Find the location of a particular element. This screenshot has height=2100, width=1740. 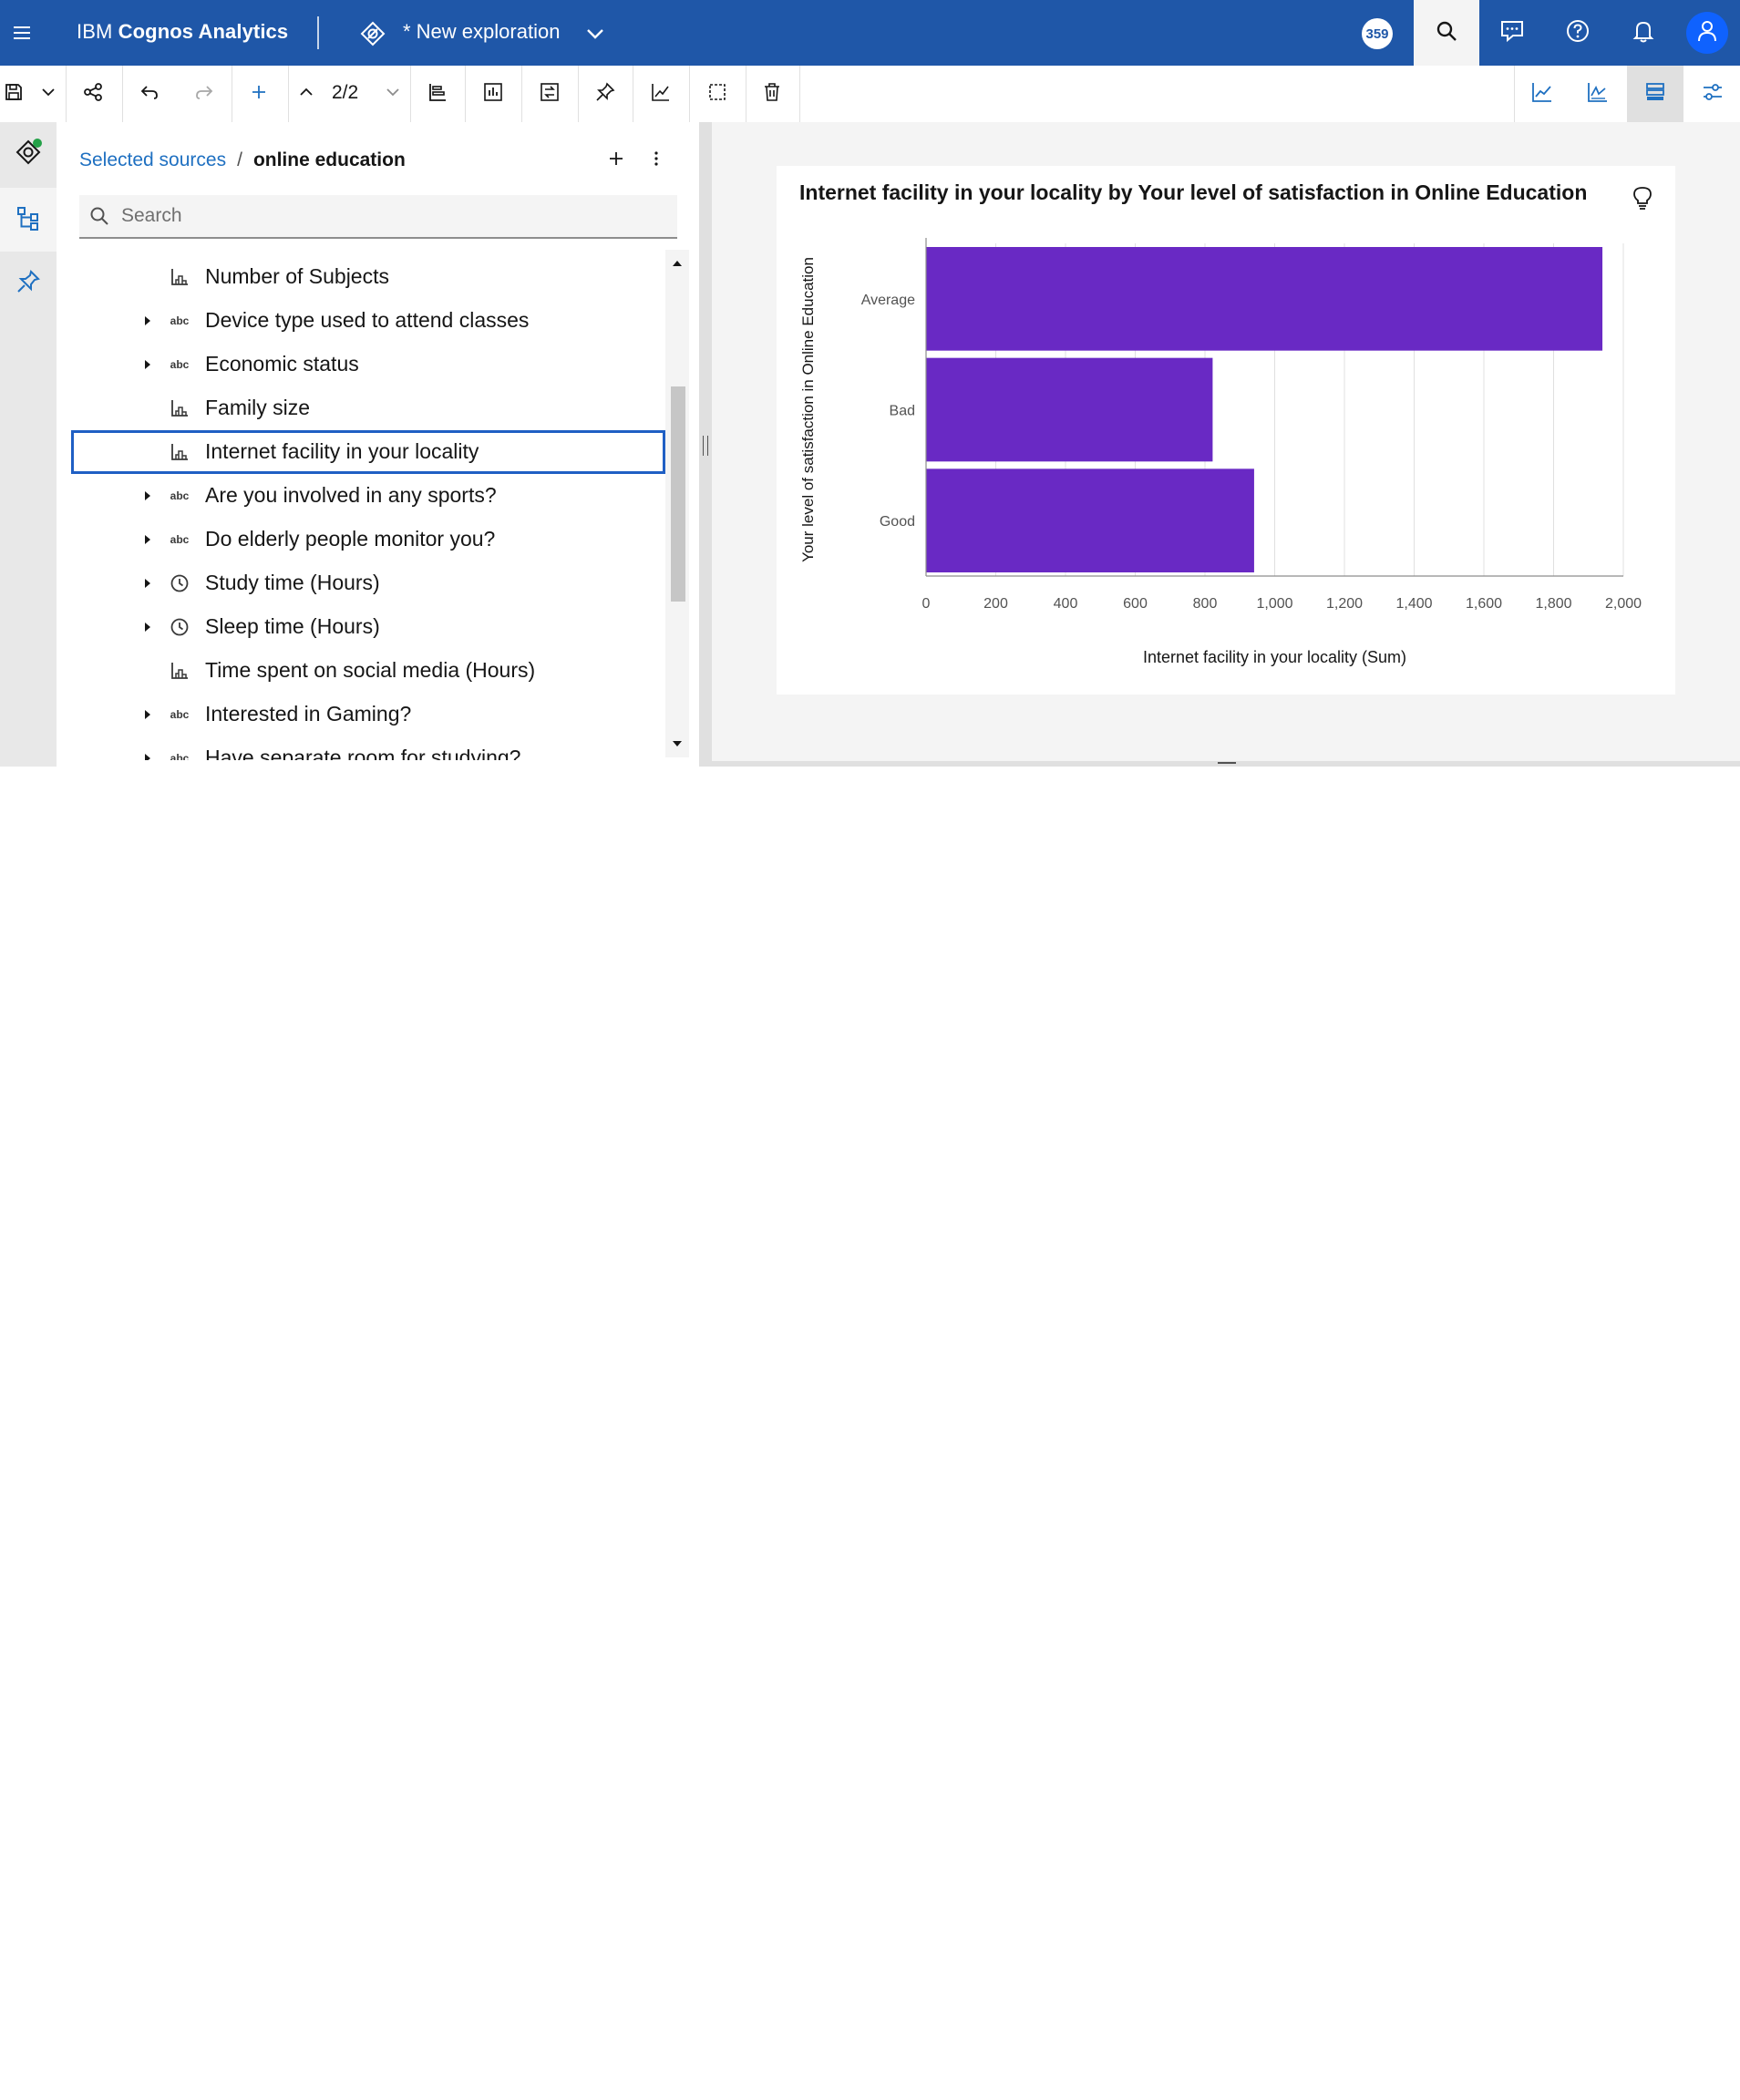

save-menu-button is located at coordinates (48, 94).